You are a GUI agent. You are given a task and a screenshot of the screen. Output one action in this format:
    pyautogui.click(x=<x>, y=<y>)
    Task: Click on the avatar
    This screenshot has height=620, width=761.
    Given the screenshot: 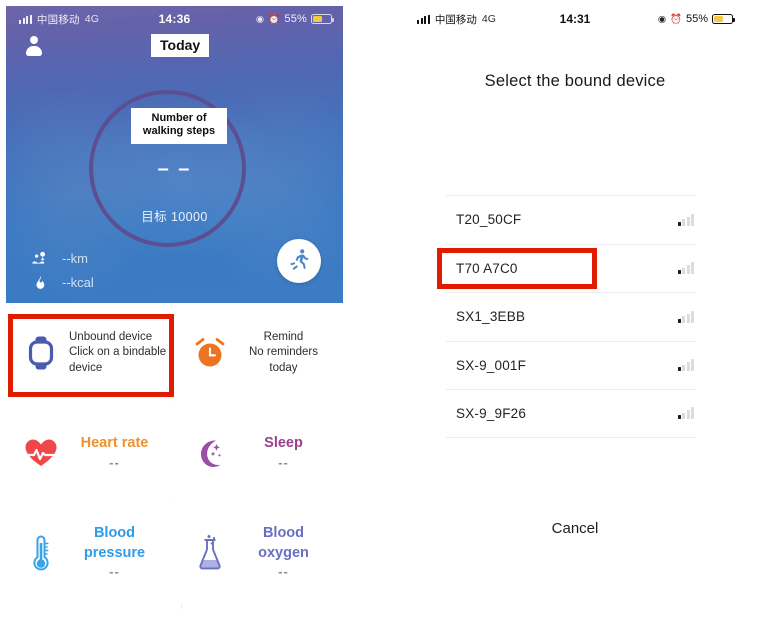 What is the action you would take?
    pyautogui.click(x=34, y=46)
    